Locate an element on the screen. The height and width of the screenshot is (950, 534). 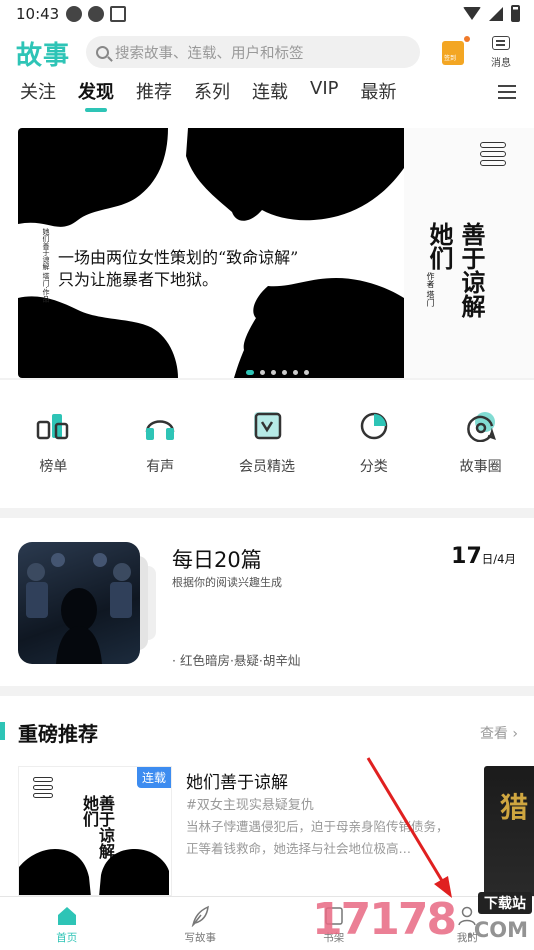
quicknav-category: 分类 is located at coordinates (373, 444).